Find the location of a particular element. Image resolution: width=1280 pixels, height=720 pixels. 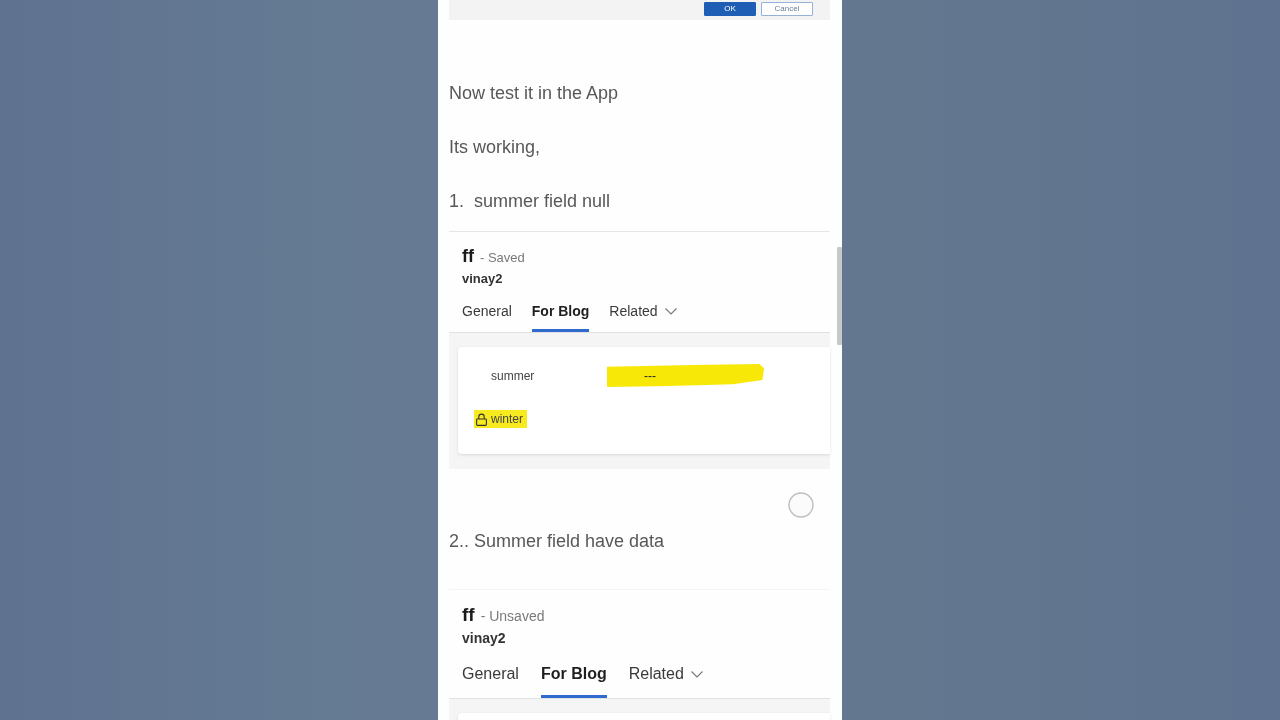

save-status: - Saved is located at coordinates (502, 258).